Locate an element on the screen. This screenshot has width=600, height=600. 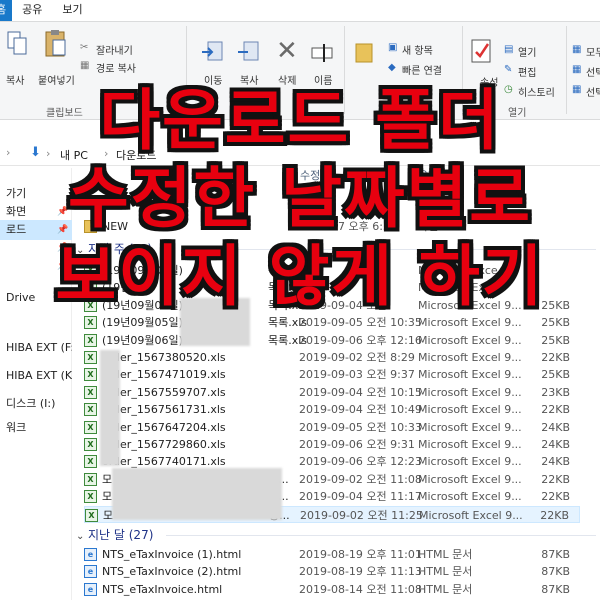
group-title: 지난 달 (27) is located at coordinates (121, 535).